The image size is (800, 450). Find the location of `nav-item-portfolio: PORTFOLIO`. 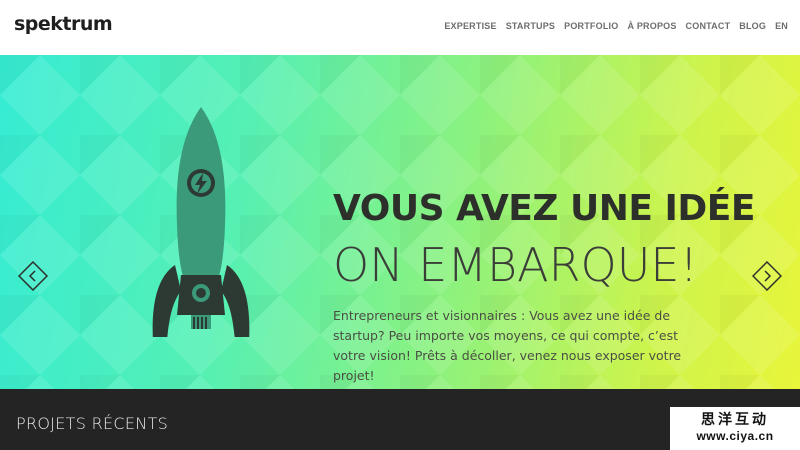

nav-item-portfolio: PORTFOLIO is located at coordinates (591, 26).